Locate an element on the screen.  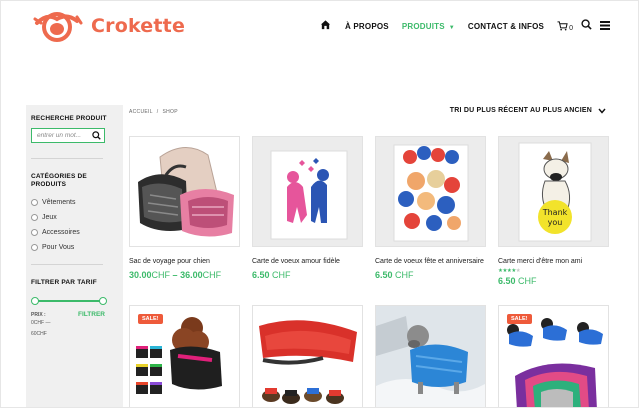
product-name: Carte de voeux fête et anniversaire is located at coordinates (430, 261).